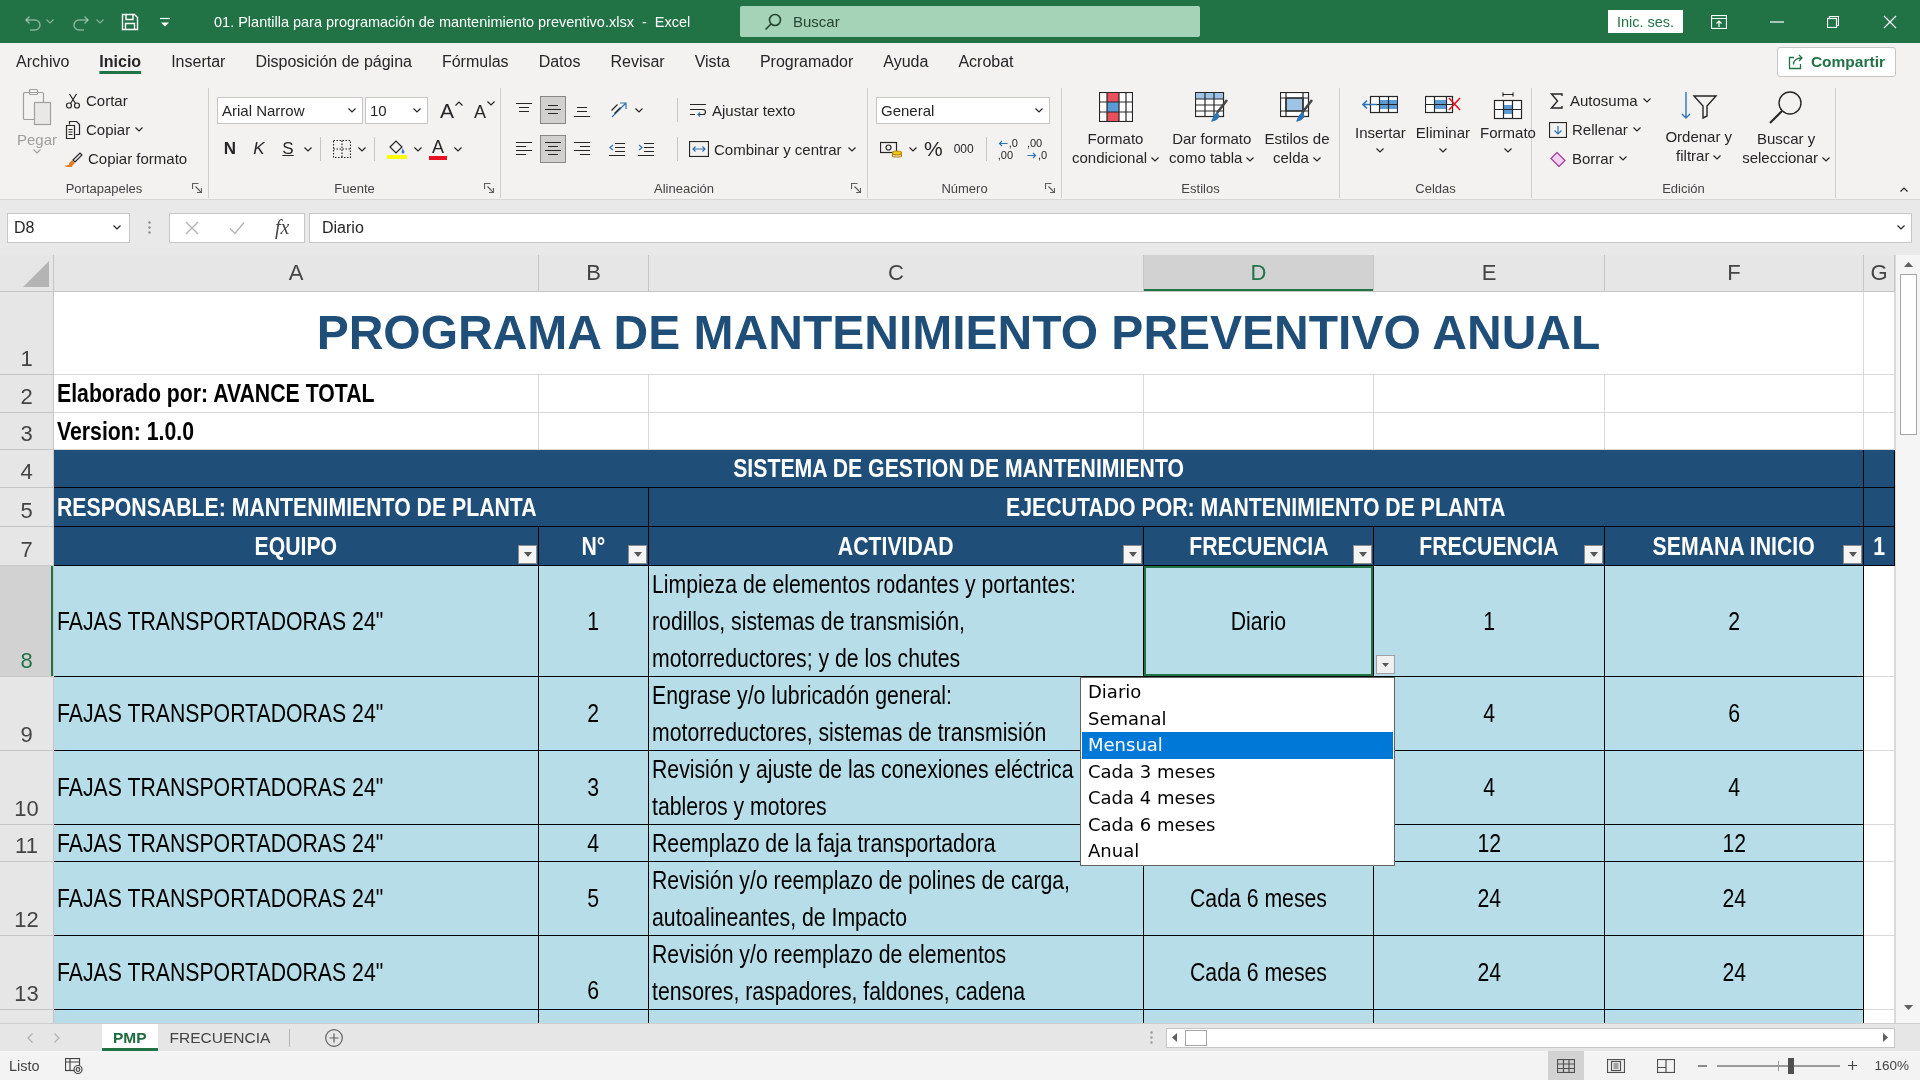 The image size is (1920, 1080). What do you see at coordinates (1385, 664) in the screenshot?
I see `dropdown-button` at bounding box center [1385, 664].